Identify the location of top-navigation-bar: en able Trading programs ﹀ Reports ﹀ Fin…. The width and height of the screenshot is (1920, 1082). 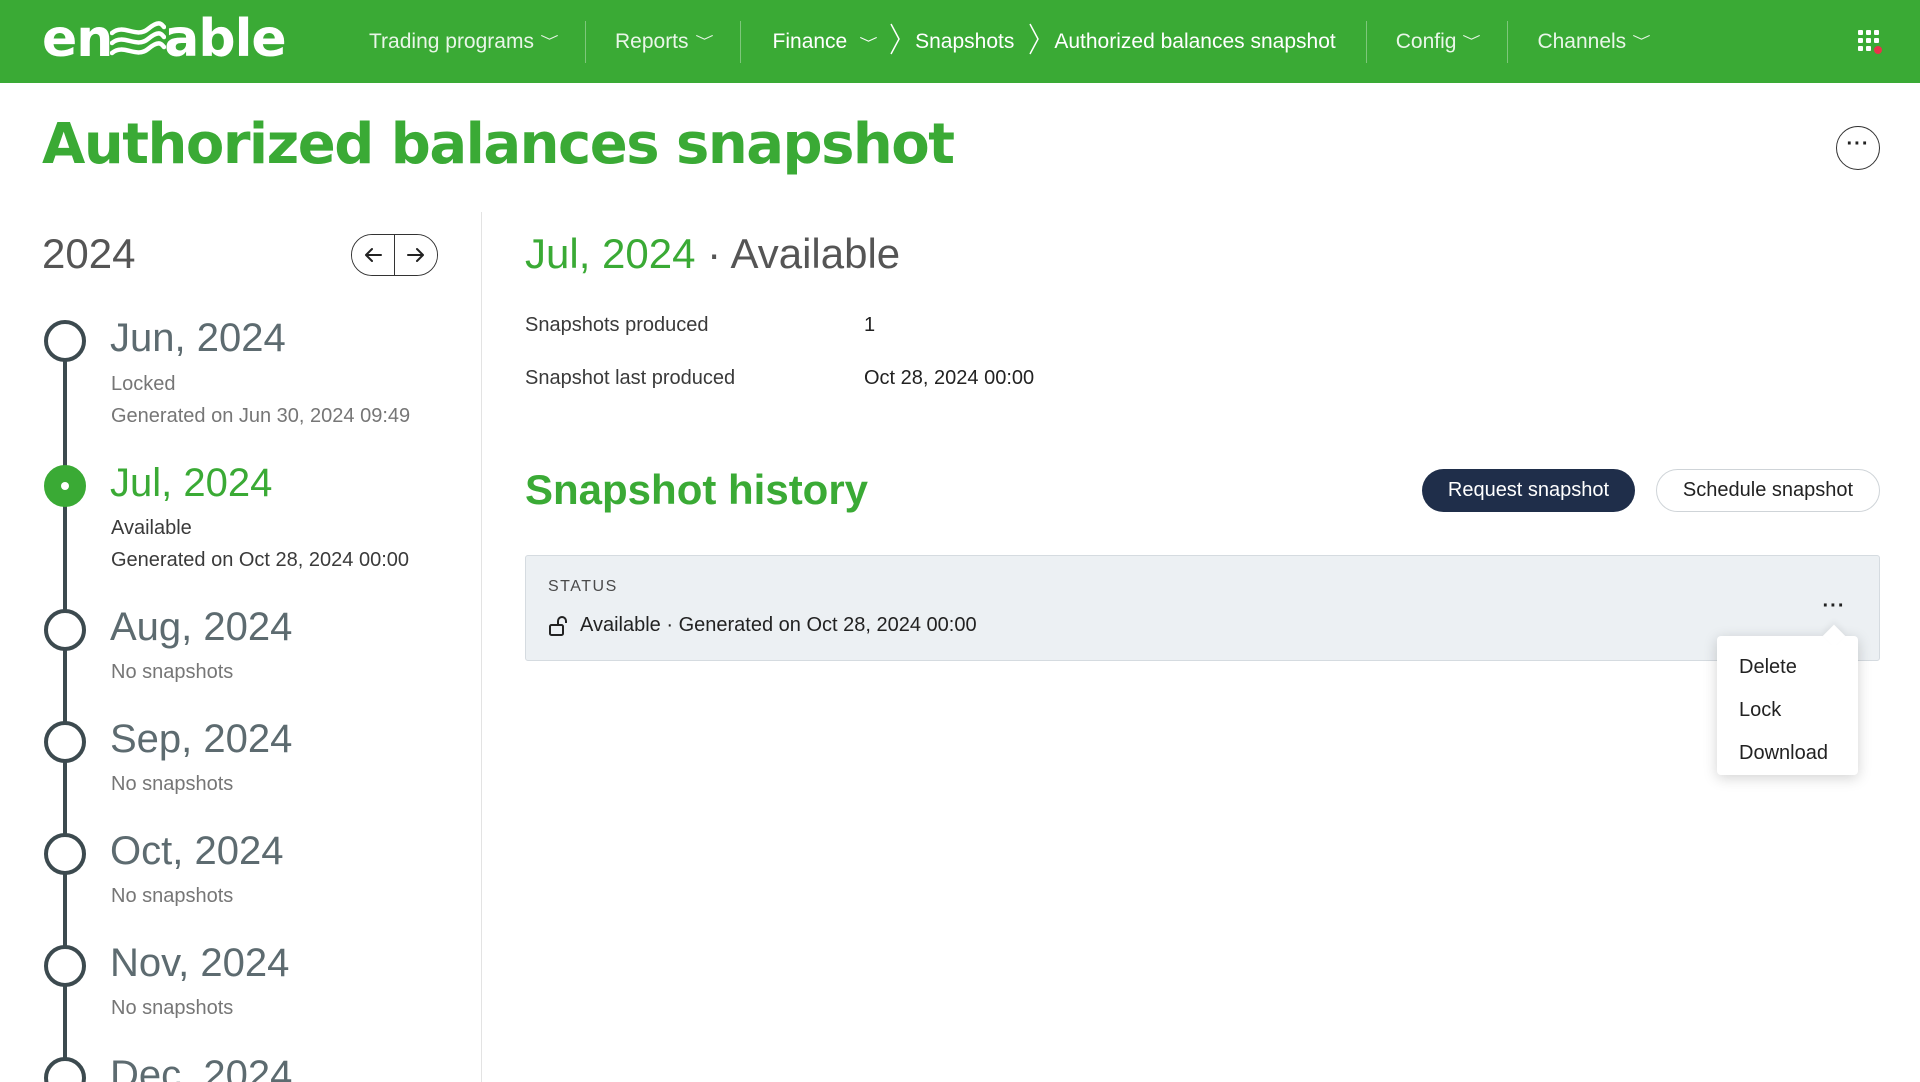
(960, 41).